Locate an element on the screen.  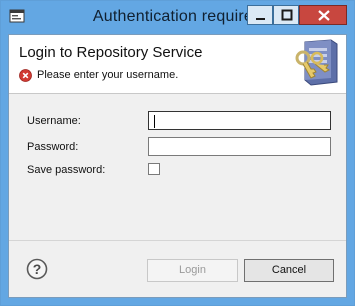
error-icon is located at coordinates (25, 75).